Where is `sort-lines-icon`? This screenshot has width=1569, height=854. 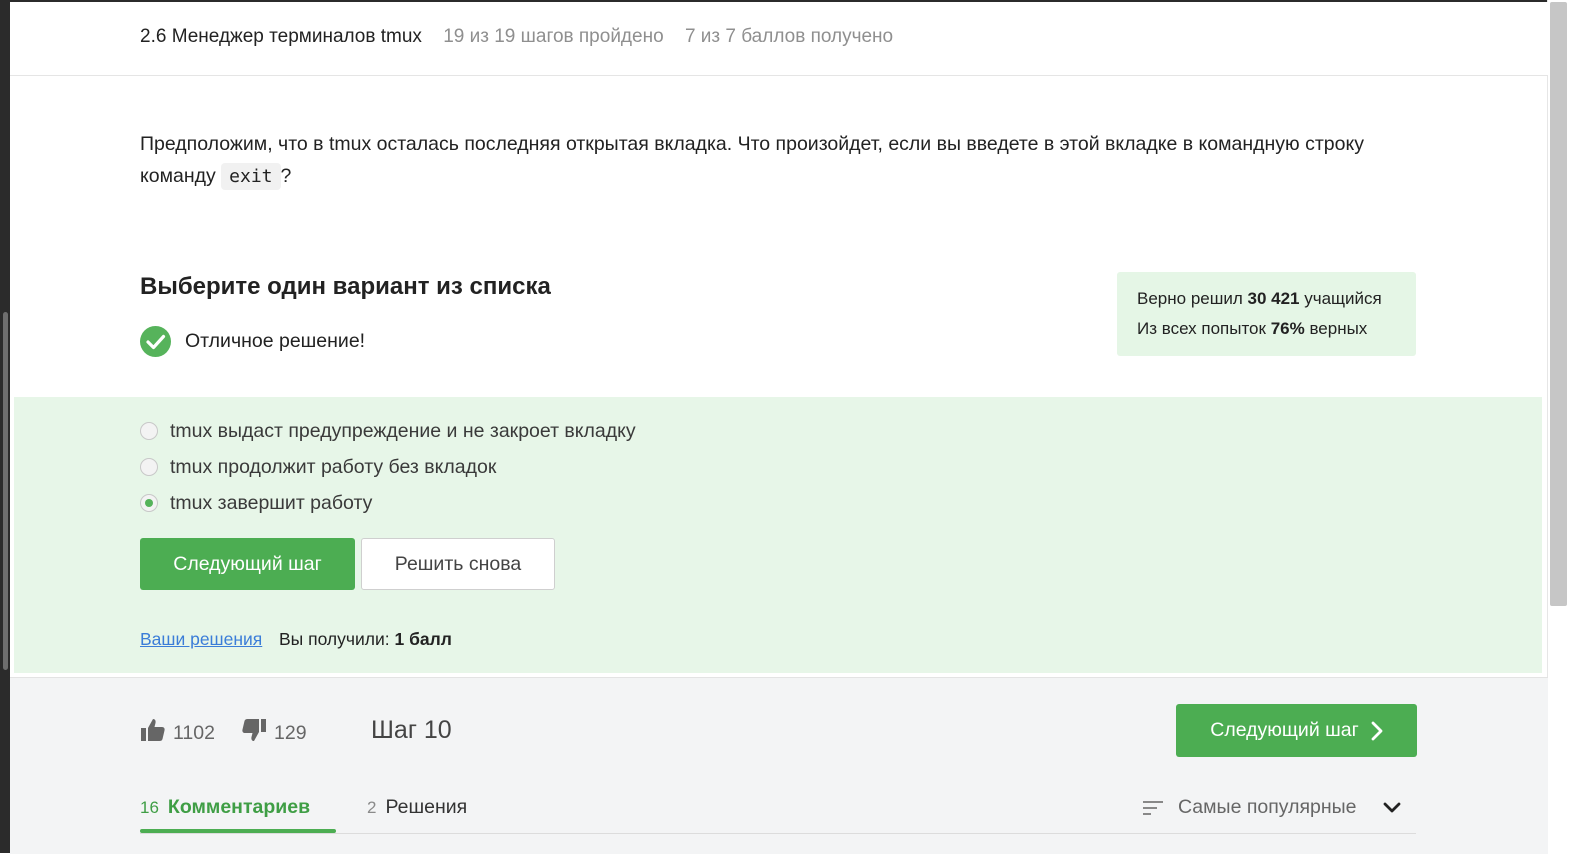 sort-lines-icon is located at coordinates (1153, 807).